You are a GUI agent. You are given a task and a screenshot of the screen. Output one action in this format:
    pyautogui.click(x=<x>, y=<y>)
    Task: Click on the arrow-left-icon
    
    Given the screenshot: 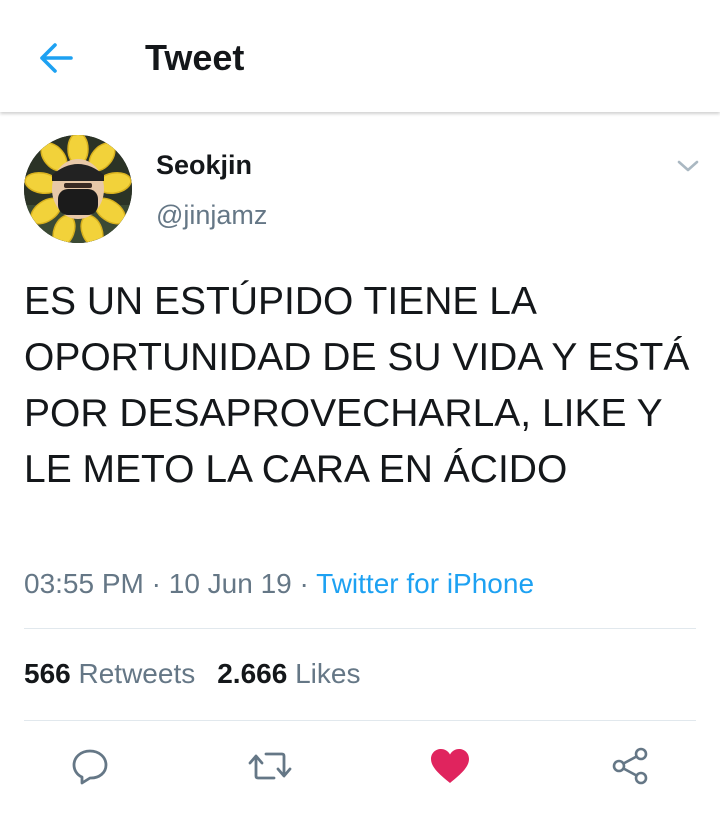 What is the action you would take?
    pyautogui.click(x=56, y=58)
    